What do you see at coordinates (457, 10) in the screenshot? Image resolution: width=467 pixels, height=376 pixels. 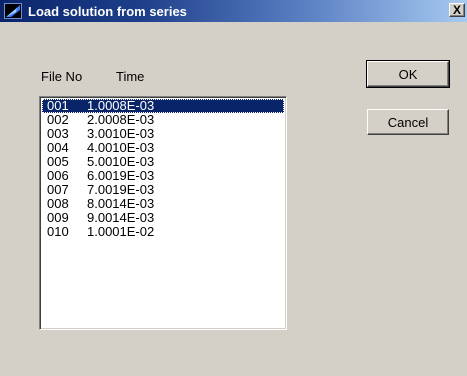 I see `close-icon: X` at bounding box center [457, 10].